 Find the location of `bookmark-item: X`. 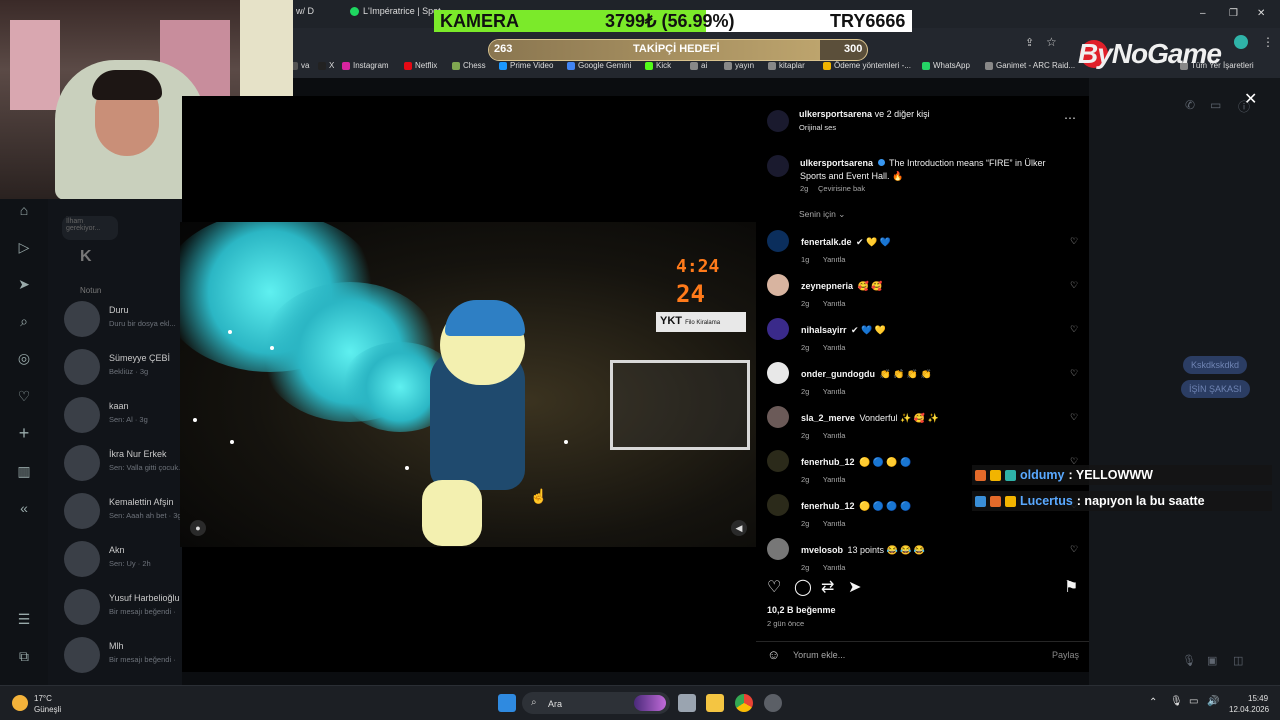

bookmark-item: X is located at coordinates (326, 65).